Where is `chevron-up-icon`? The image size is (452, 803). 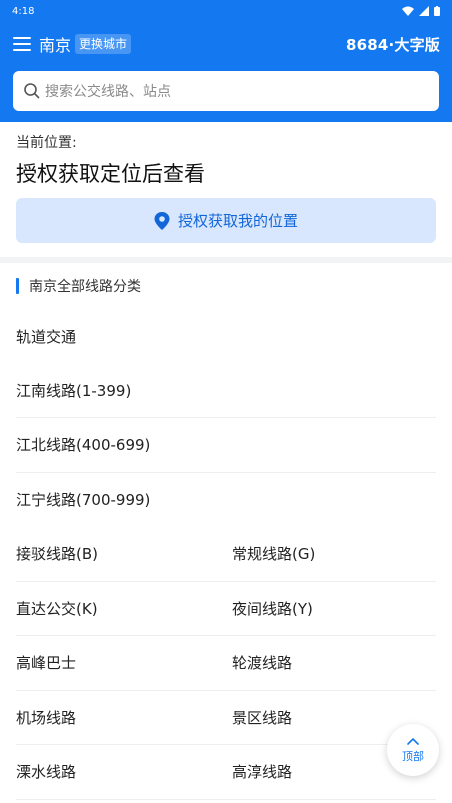
chevron-up-icon is located at coordinates (413, 741).